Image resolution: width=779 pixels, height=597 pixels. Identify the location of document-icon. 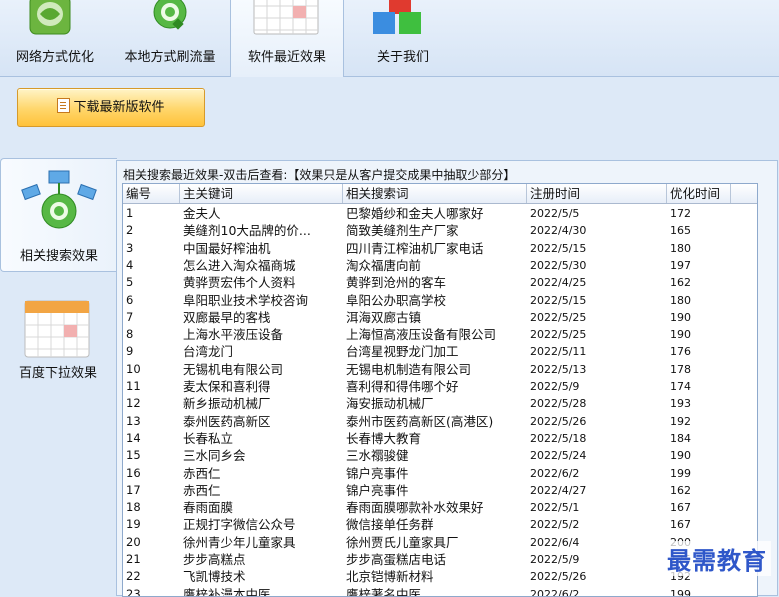
(64, 105).